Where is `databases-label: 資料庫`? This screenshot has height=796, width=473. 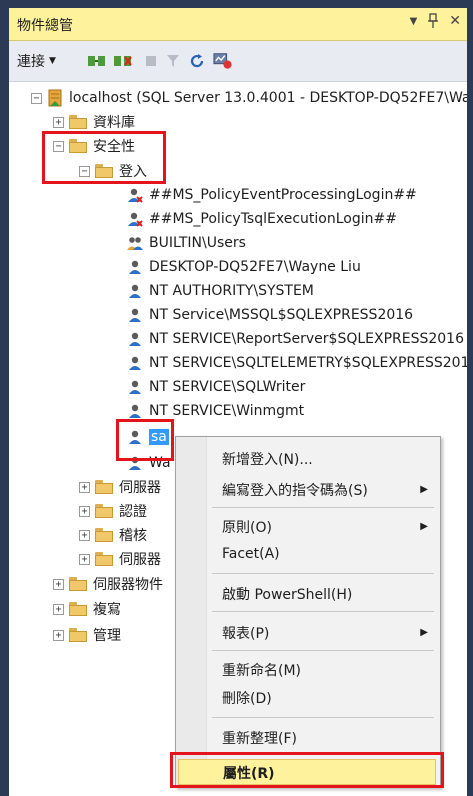 databases-label: 資料庫 is located at coordinates (114, 123).